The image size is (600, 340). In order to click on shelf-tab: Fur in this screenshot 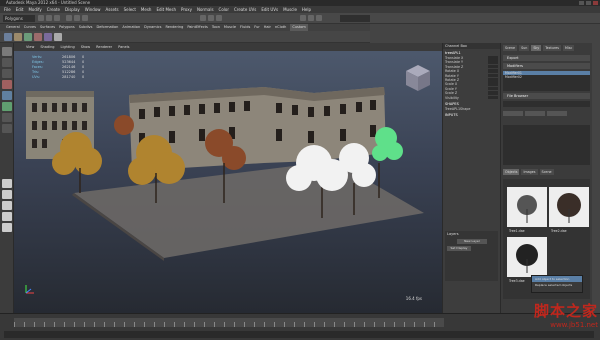, I will do `click(256, 27)`.